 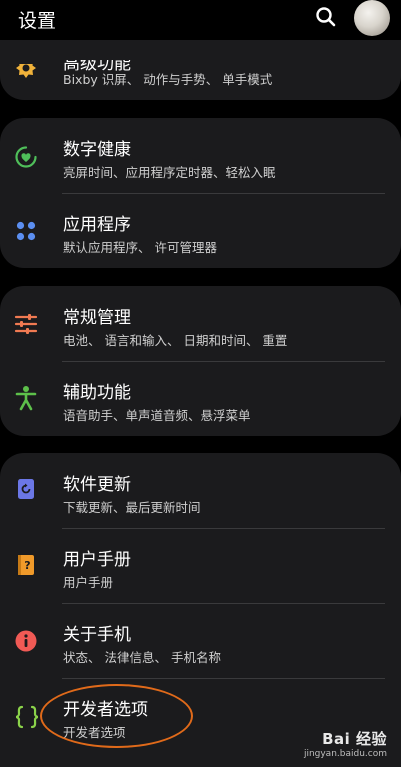 I want to click on highlight-ellipse, so click(x=116, y=716).